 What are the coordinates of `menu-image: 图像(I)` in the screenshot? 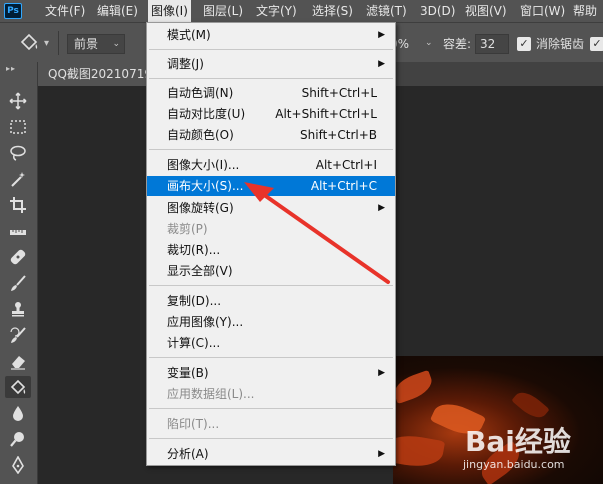 It's located at (169, 11).